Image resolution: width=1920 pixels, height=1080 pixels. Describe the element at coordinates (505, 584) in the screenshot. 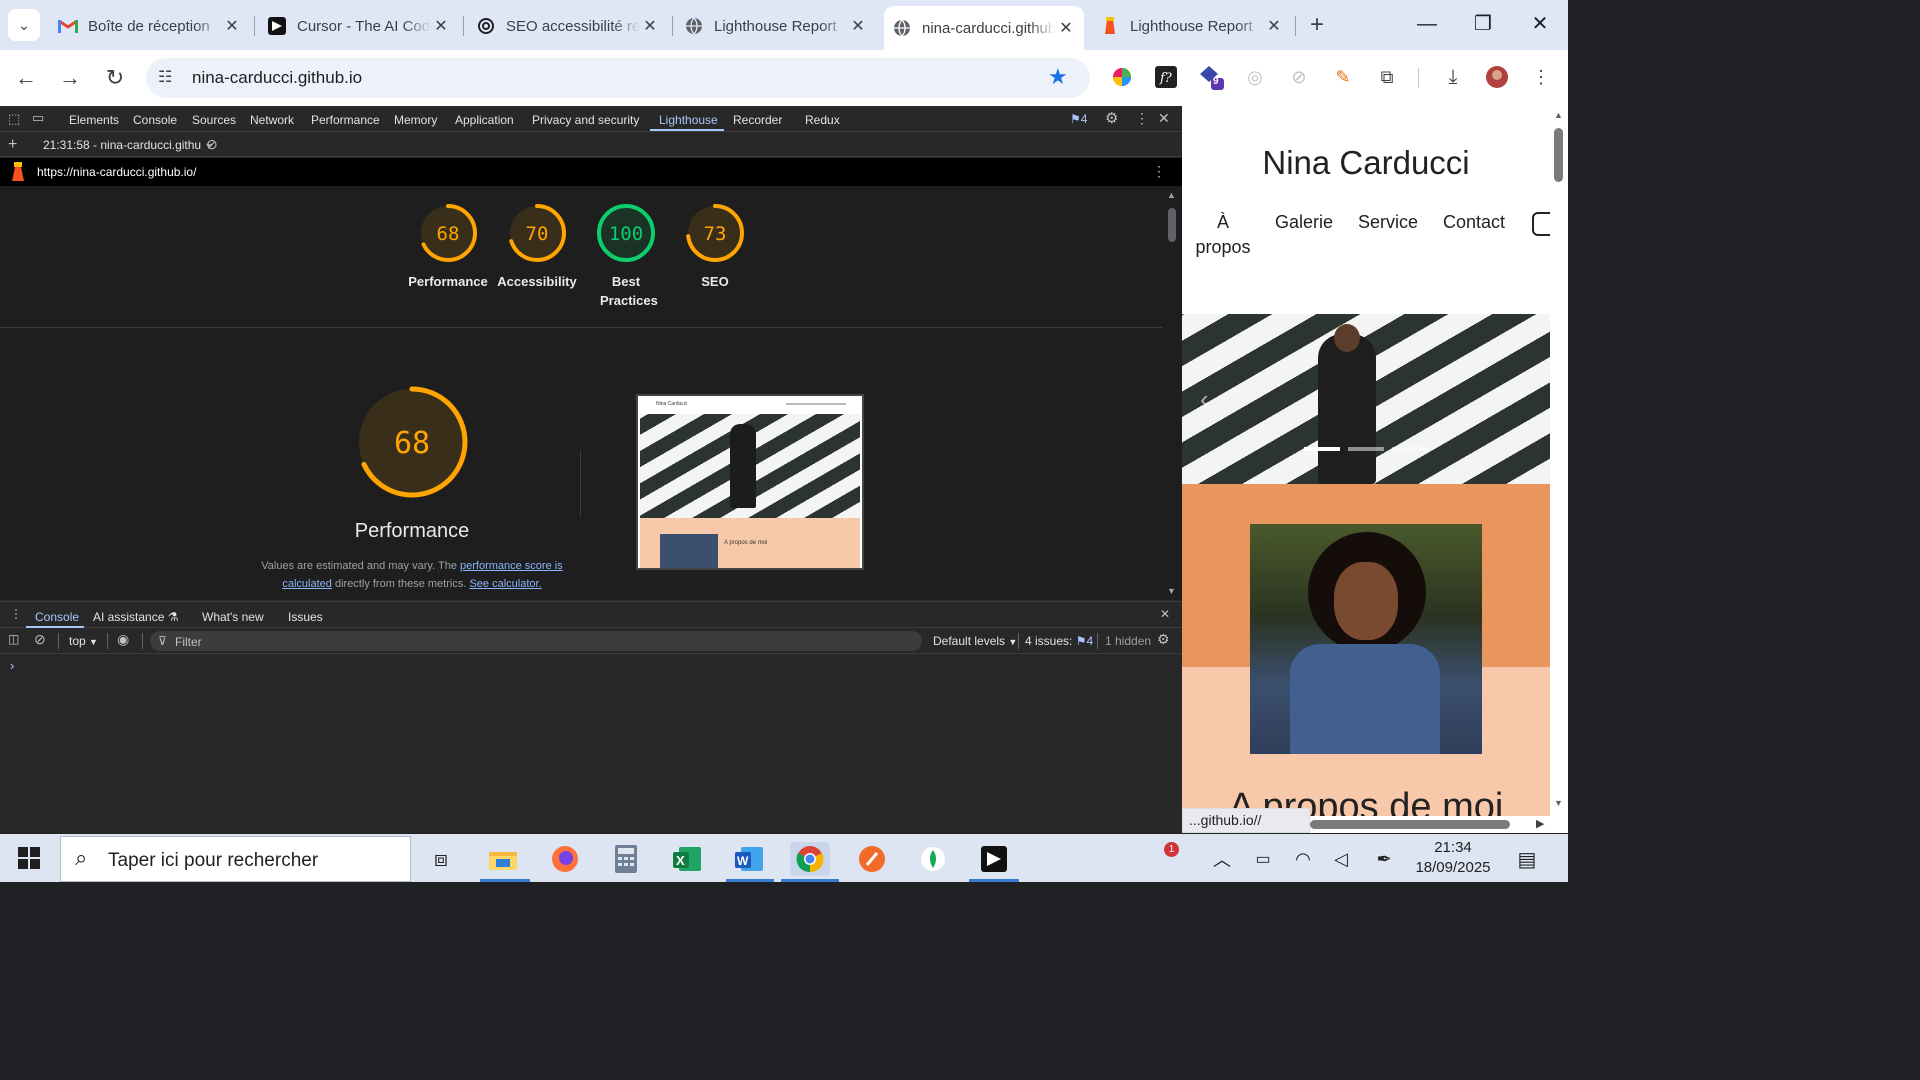

I see `see-calculator-link: See calculator.` at that location.